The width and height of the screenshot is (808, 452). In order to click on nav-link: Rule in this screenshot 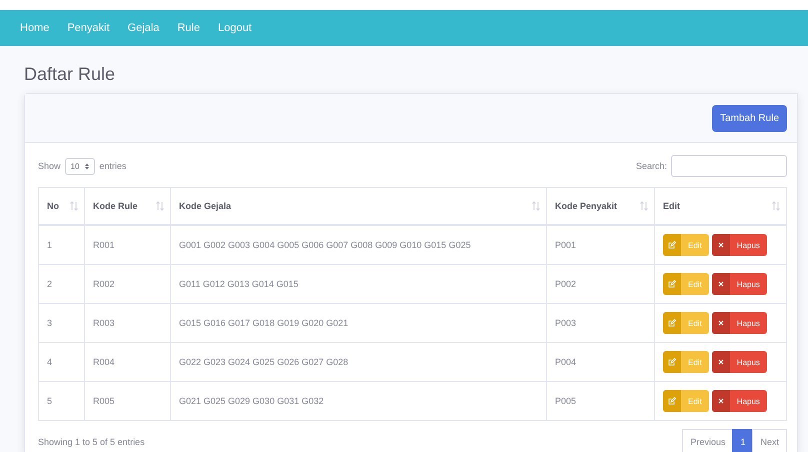, I will do `click(188, 28)`.